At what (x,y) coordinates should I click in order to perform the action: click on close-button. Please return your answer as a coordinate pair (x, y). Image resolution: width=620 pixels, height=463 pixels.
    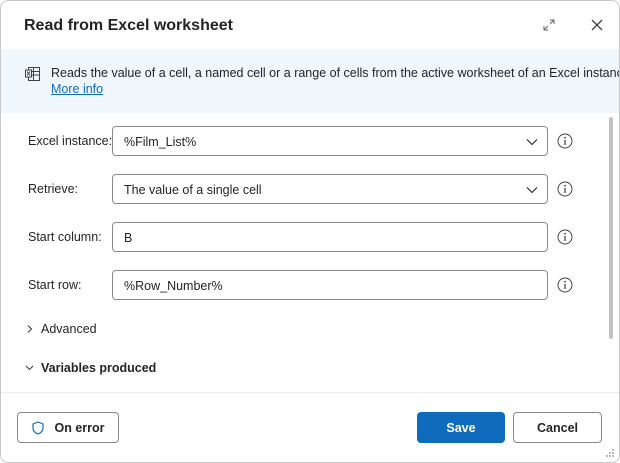
    Looking at the image, I should click on (597, 25).